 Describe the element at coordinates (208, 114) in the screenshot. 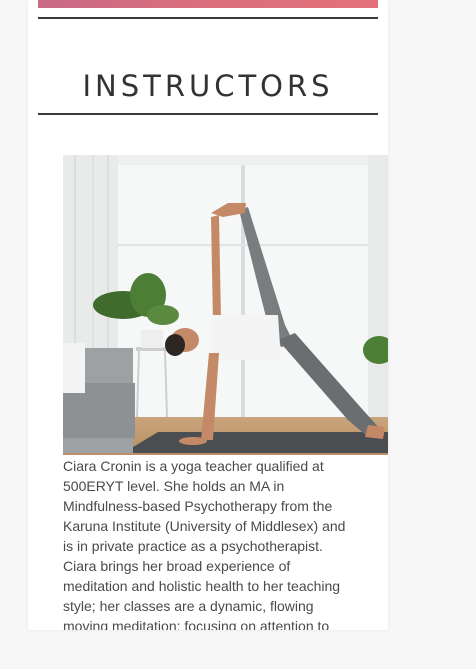

I see `divider-bottom` at that location.